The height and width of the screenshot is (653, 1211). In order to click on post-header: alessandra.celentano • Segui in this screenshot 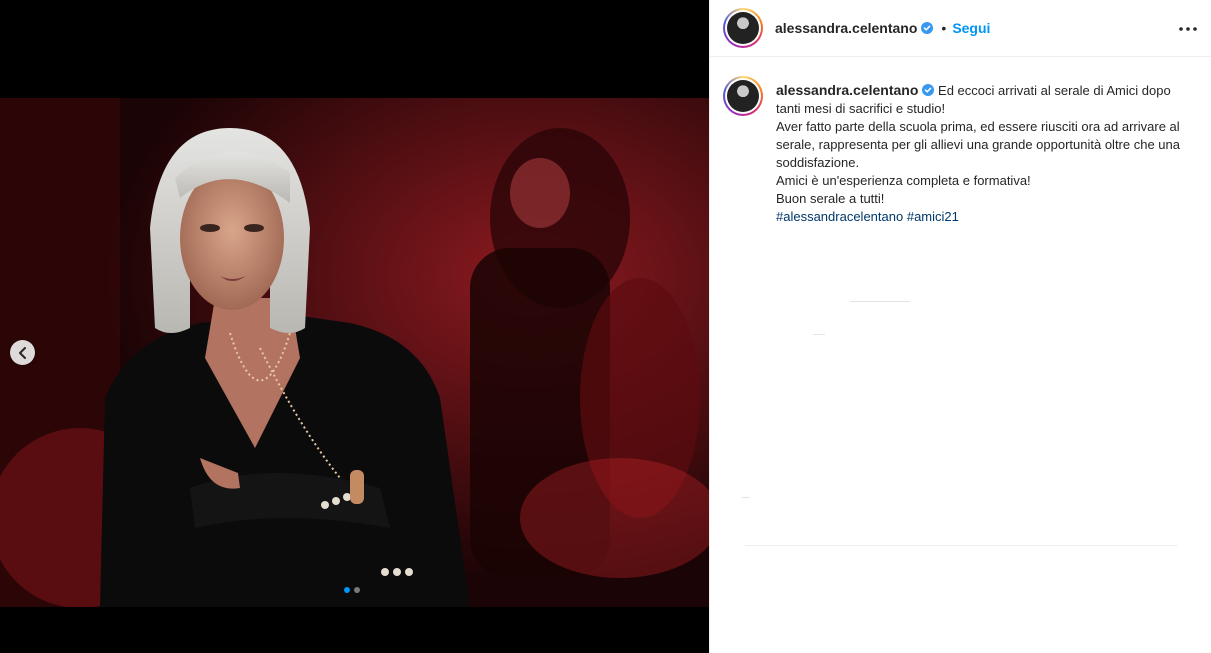, I will do `click(960, 28)`.